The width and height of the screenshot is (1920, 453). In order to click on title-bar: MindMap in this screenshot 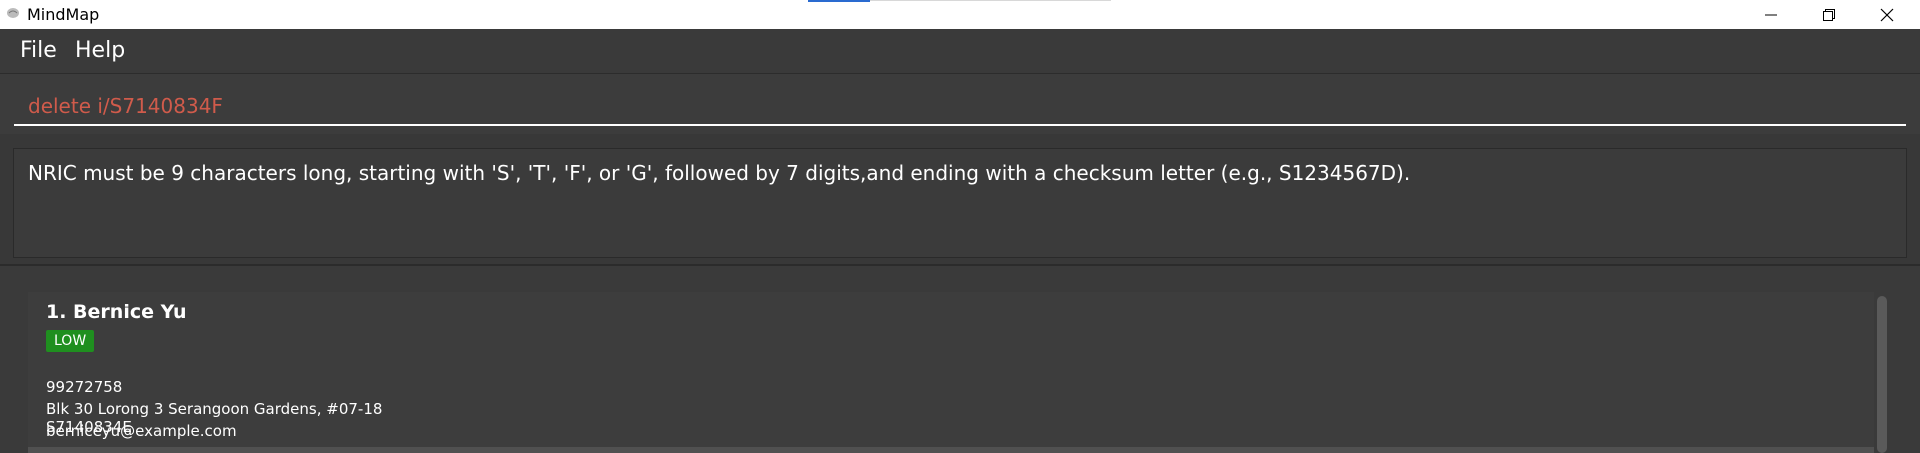, I will do `click(960, 14)`.